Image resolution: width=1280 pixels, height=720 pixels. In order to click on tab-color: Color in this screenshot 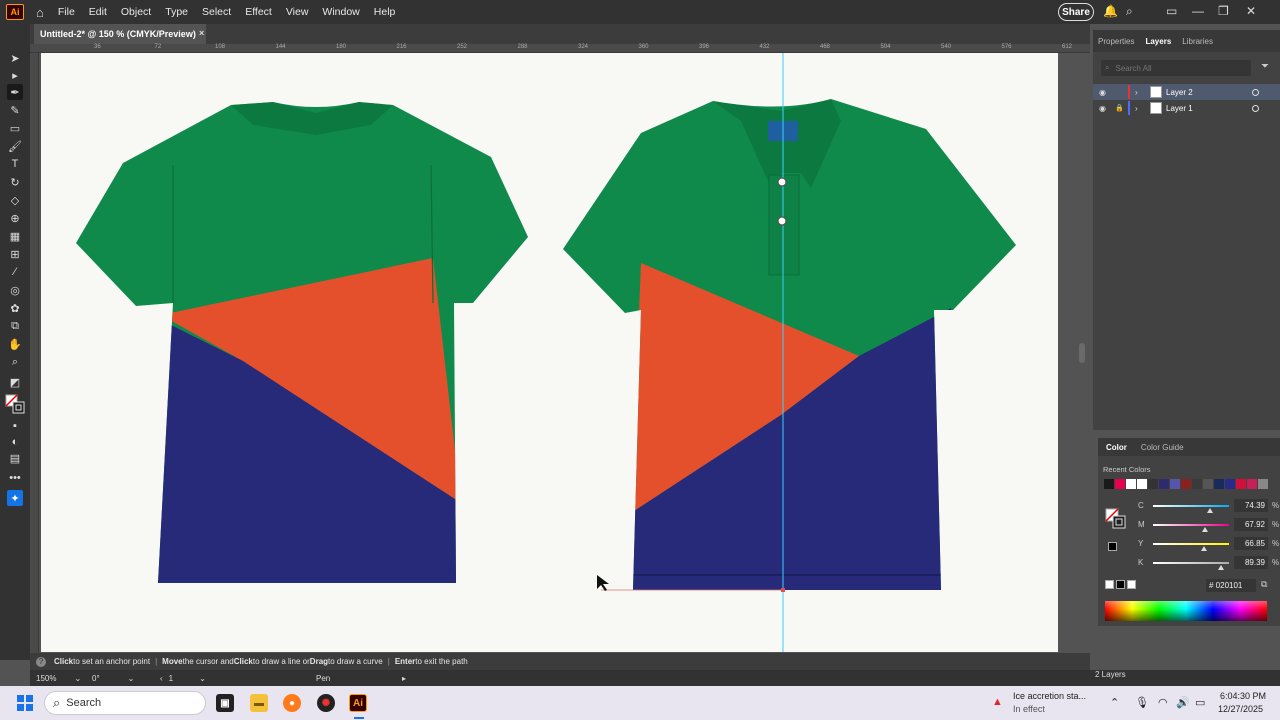, I will do `click(1116, 447)`.